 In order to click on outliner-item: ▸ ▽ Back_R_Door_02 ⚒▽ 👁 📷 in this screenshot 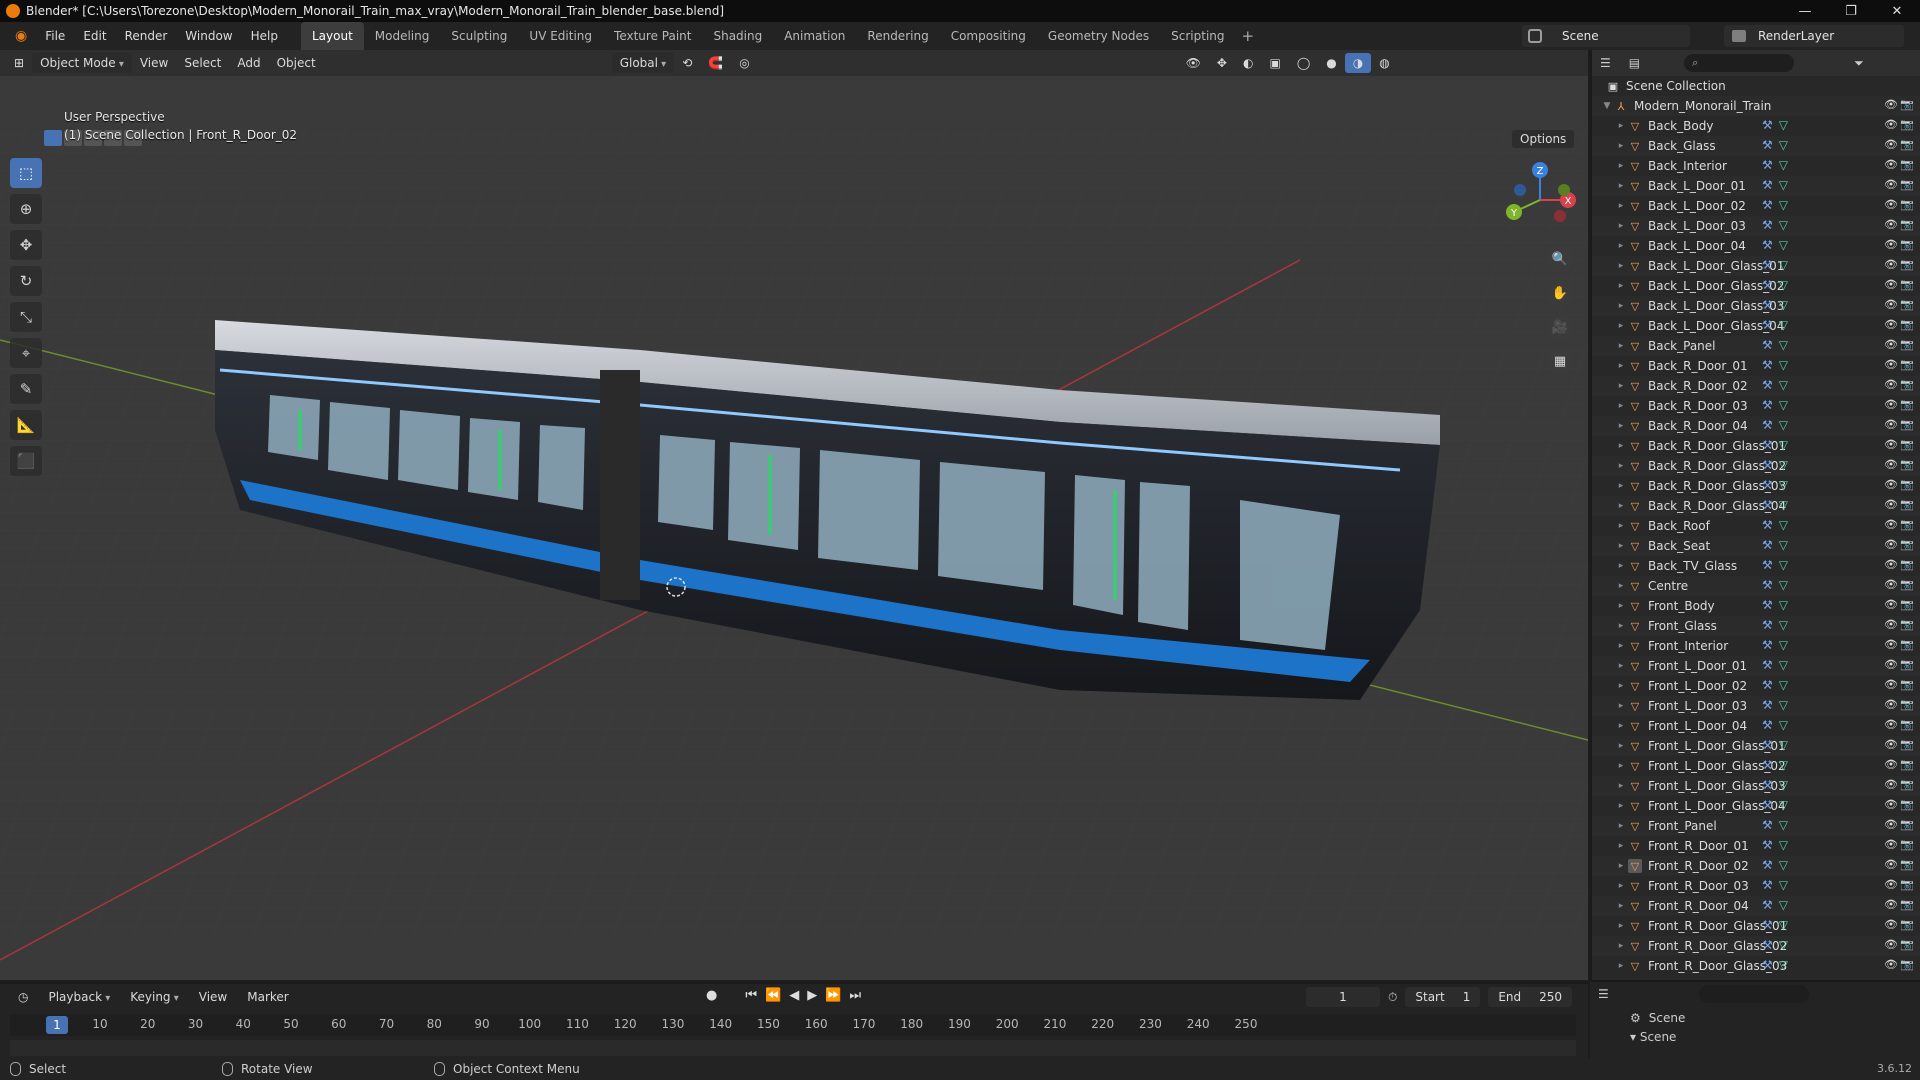, I will do `click(1756, 386)`.